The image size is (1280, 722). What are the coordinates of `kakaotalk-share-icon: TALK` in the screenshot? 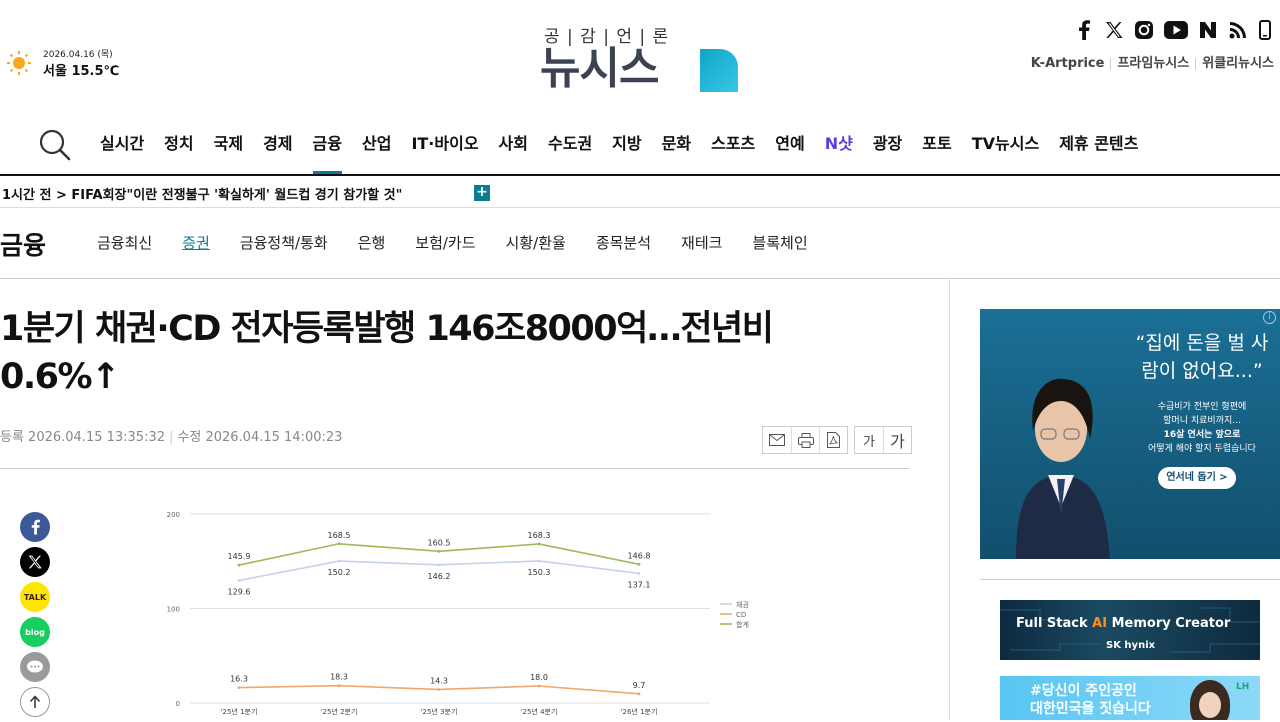 It's located at (35, 597).